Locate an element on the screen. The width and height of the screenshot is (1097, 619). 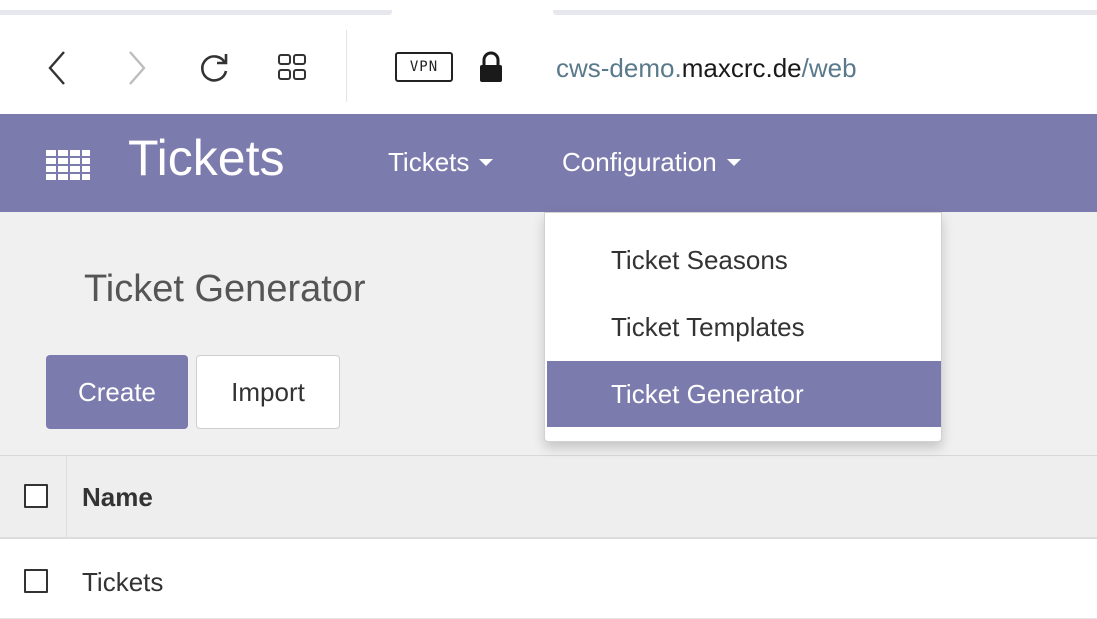
vpn-badge: VPN is located at coordinates (424, 67).